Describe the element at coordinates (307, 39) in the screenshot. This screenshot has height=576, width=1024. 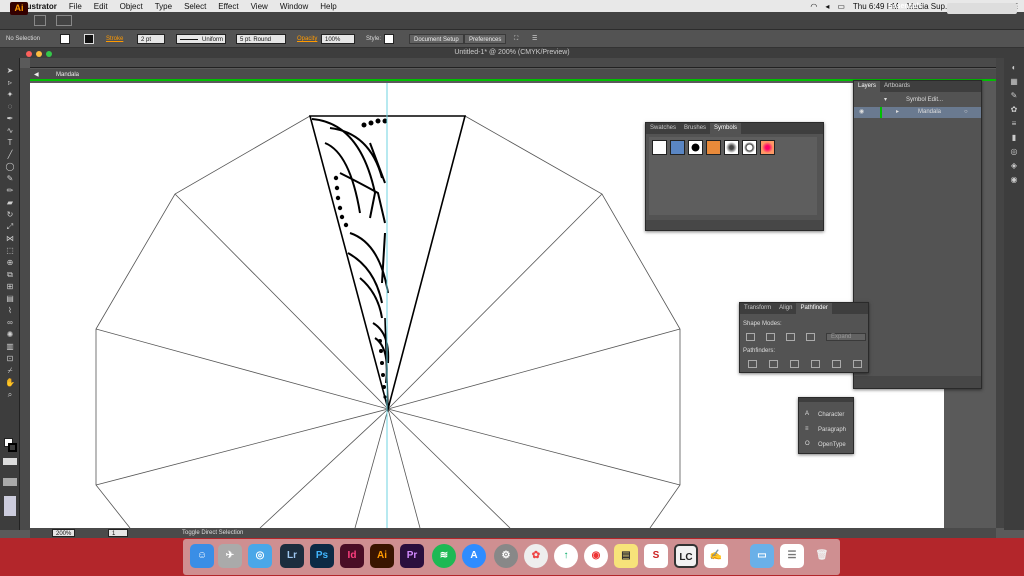
I see `opacity-label: Opacity` at that location.